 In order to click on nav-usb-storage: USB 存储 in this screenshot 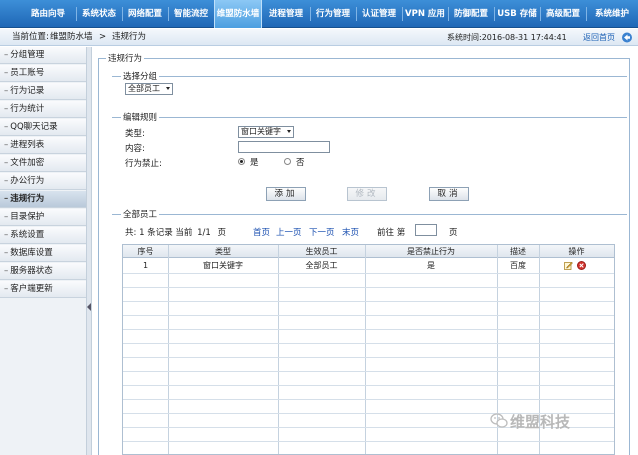, I will do `click(517, 14)`.